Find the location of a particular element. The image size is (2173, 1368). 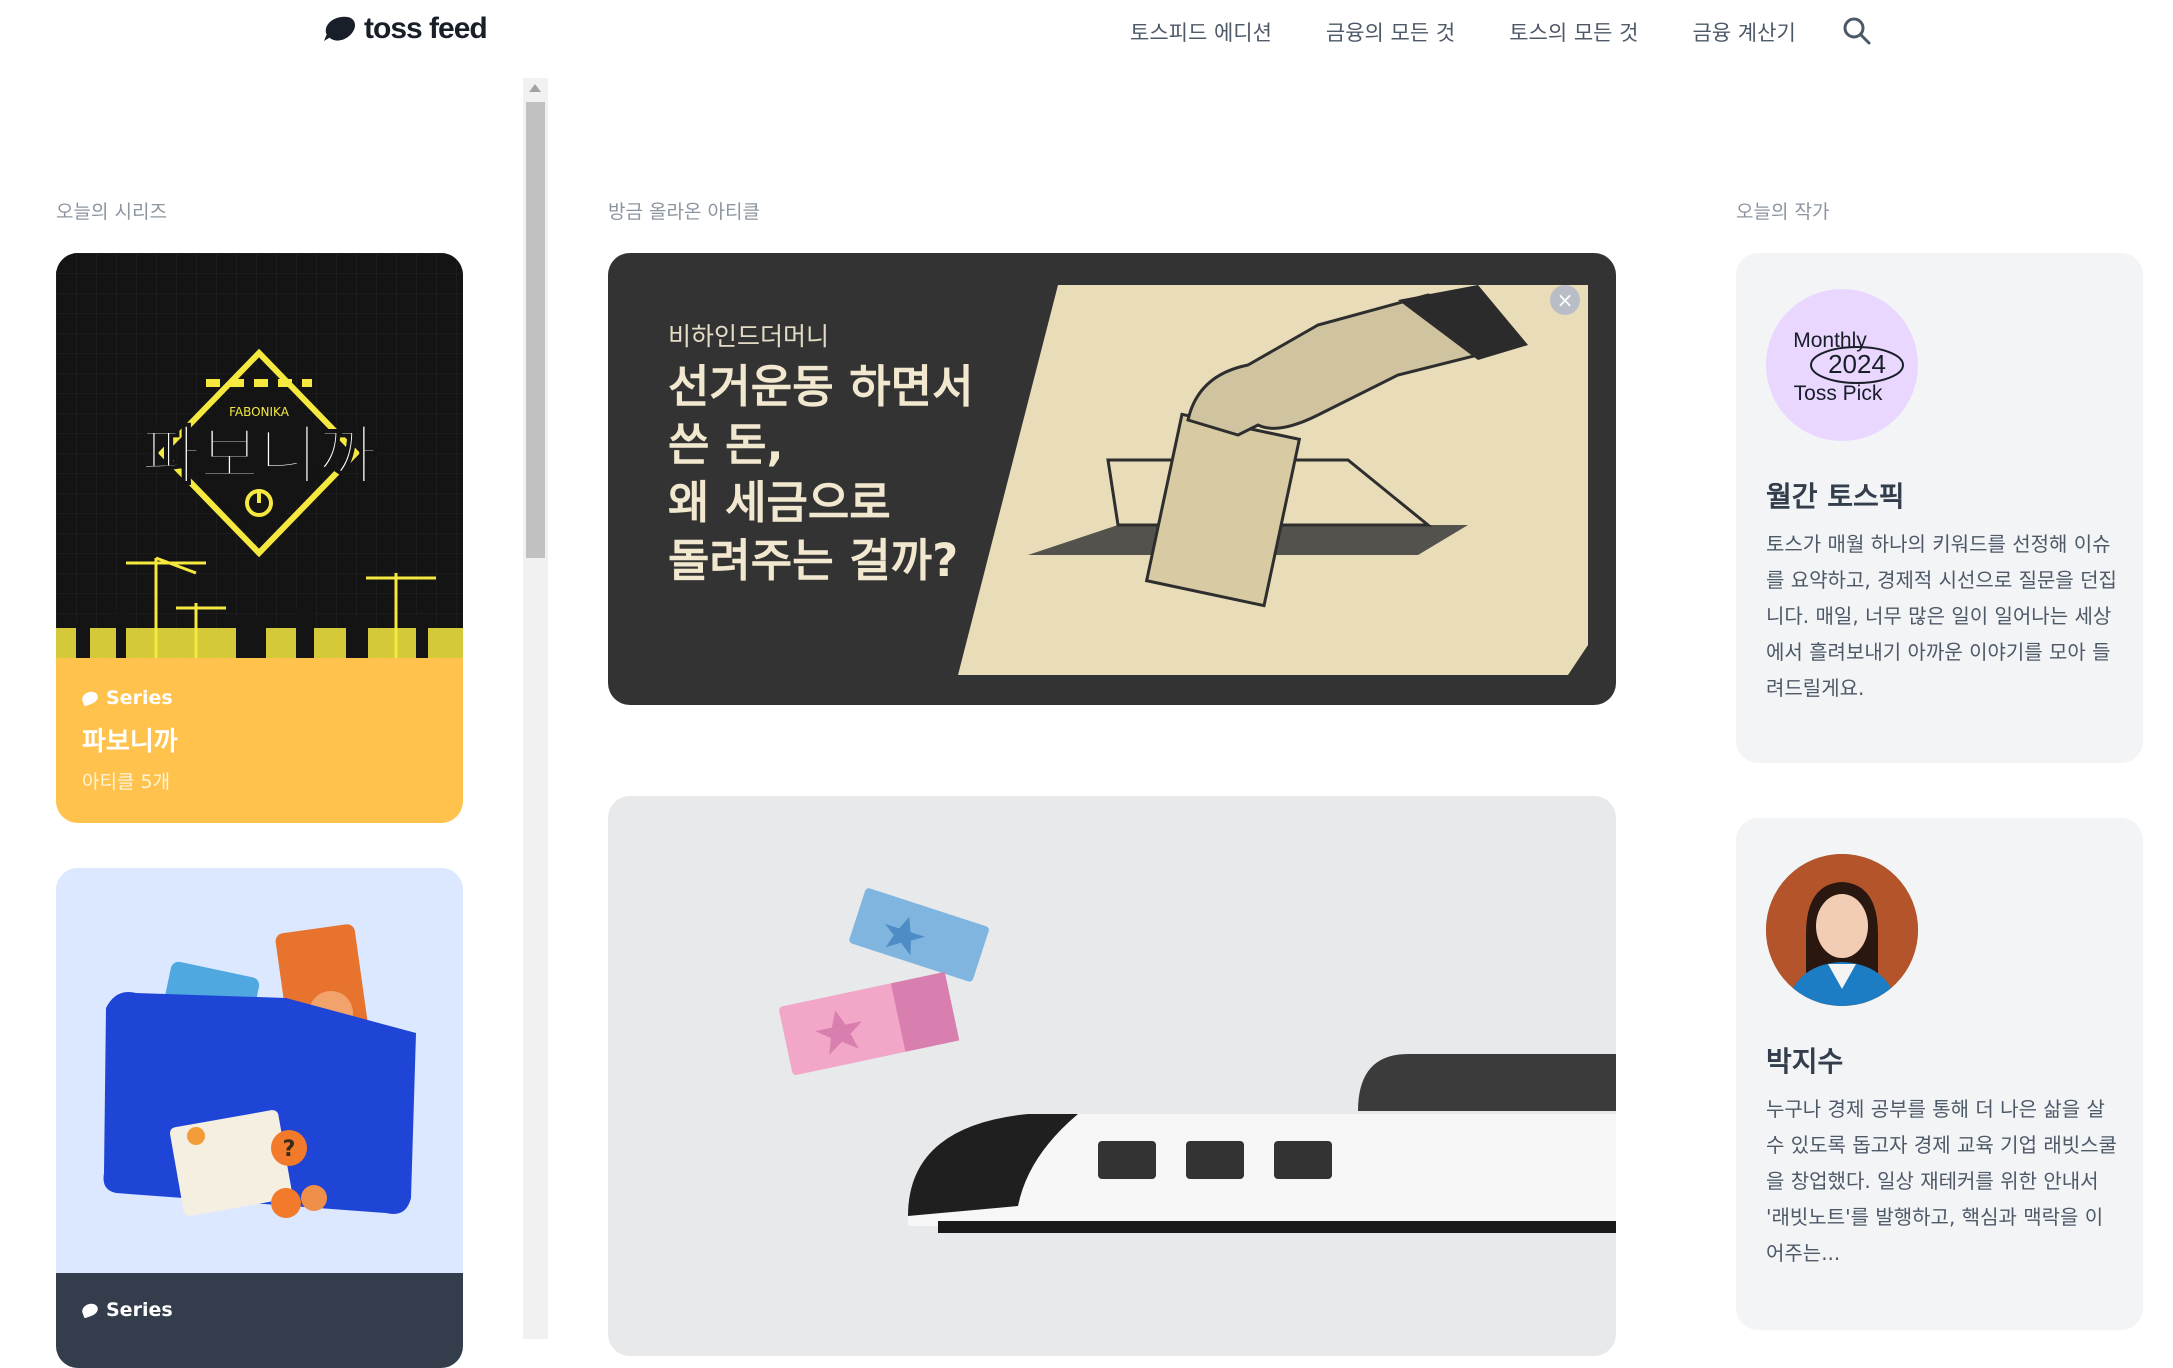

author-photo is located at coordinates (1842, 930).